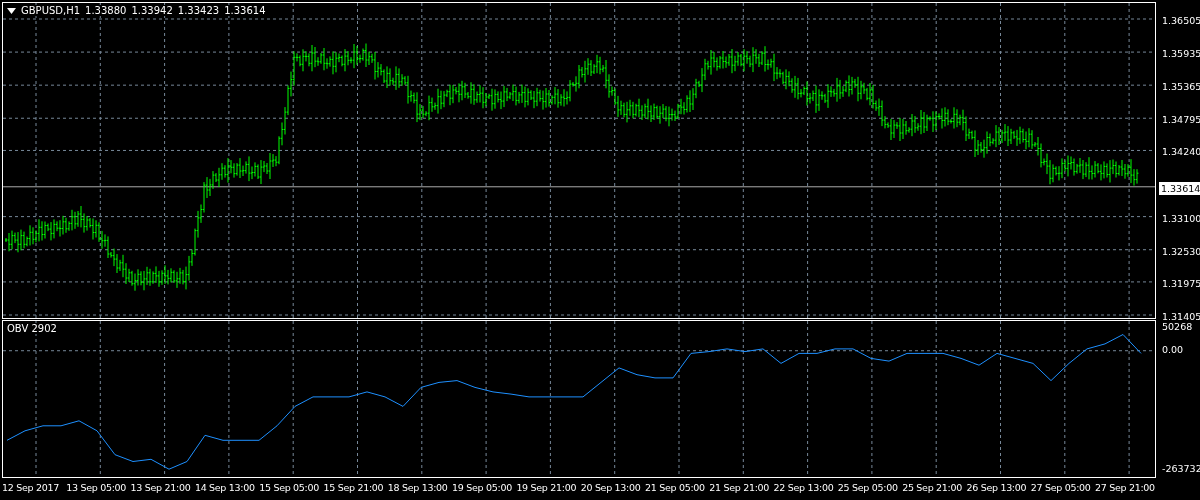 Image resolution: width=1200 pixels, height=500 pixels. I want to click on price-tick-label: 1.33100, so click(1181, 218).